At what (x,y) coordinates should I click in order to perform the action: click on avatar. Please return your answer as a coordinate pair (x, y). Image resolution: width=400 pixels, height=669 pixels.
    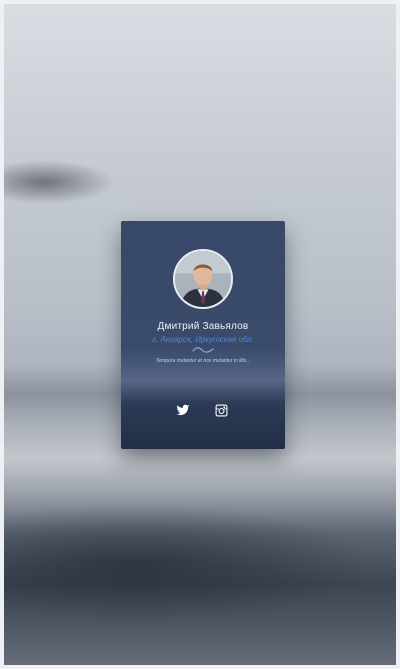
    Looking at the image, I should click on (203, 279).